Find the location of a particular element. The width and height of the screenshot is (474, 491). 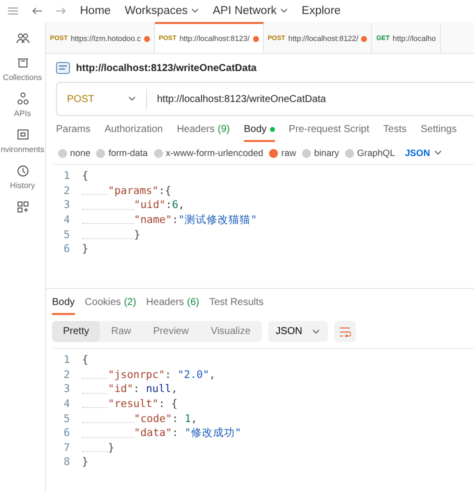

code-line: "params":{ is located at coordinates (140, 190).